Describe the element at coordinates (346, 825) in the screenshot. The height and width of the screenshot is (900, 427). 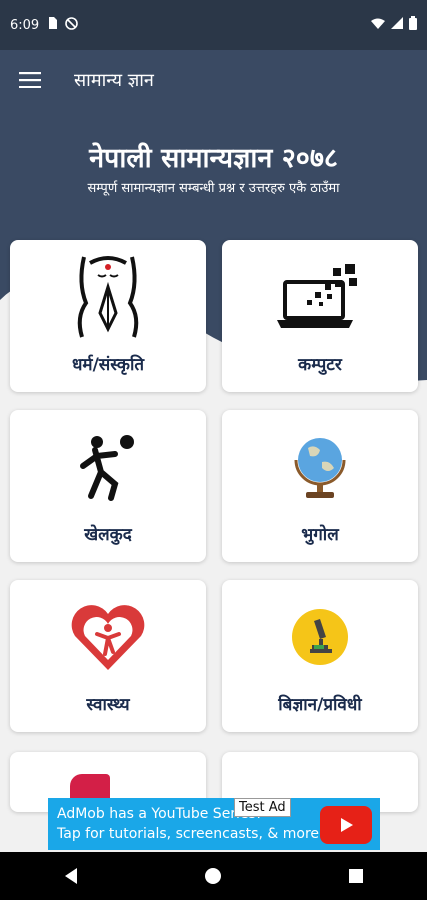
I see `youtube-play-icon` at that location.